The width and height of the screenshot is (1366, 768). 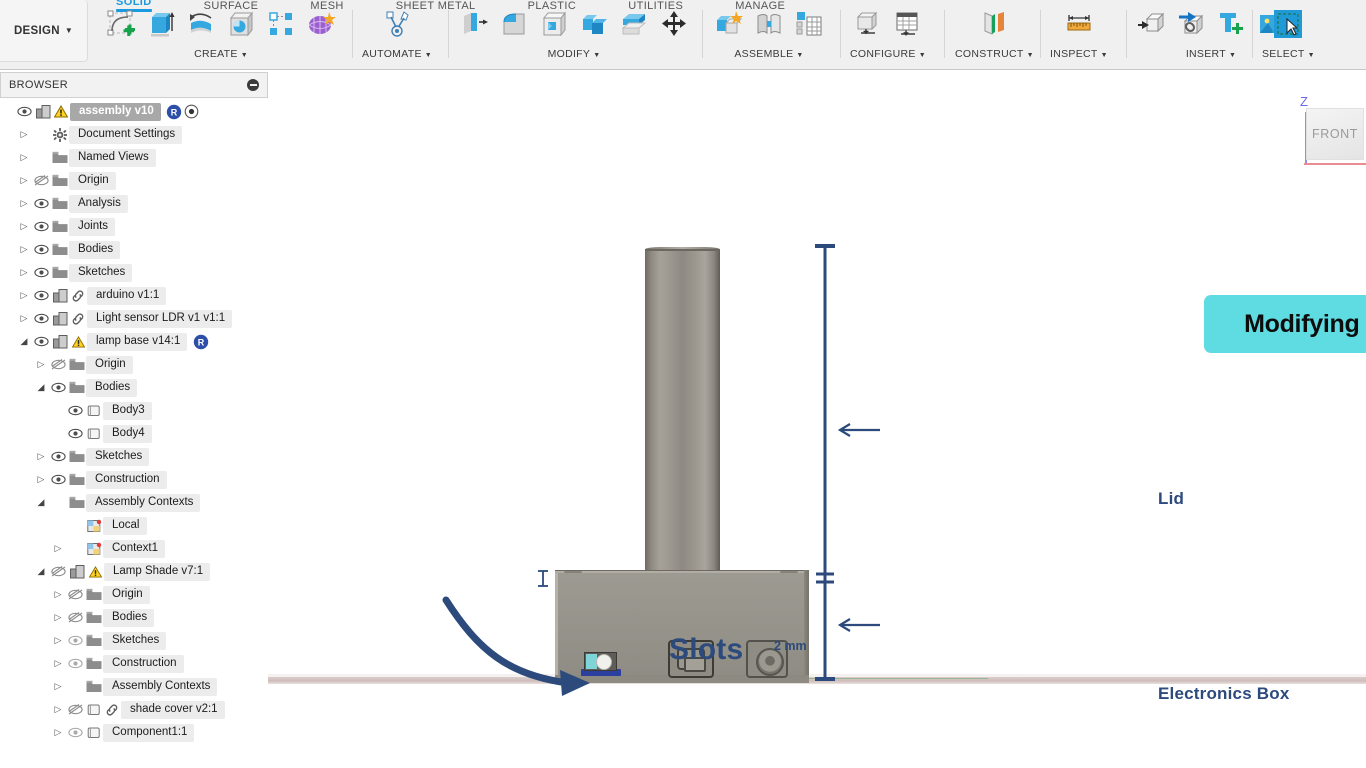 What do you see at coordinates (994, 24) in the screenshot?
I see `offset-plane-icon` at bounding box center [994, 24].